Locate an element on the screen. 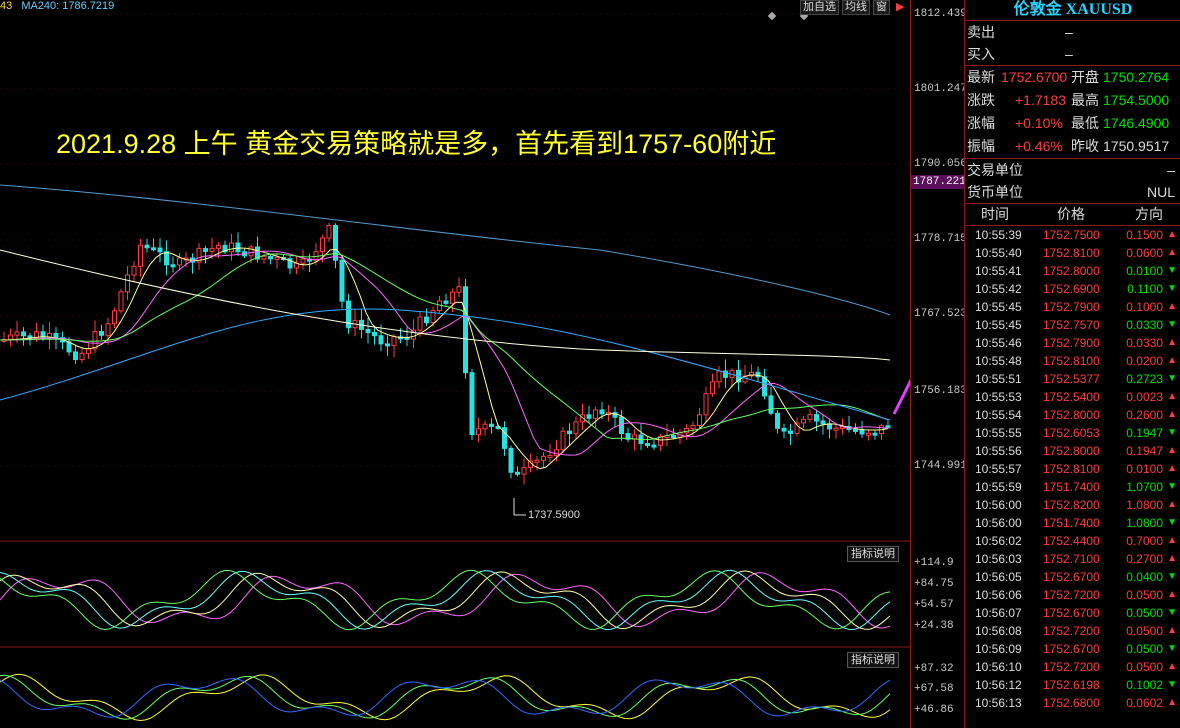 Image resolution: width=1180 pixels, height=728 pixels. tick-row: 10:55:53 1752.5400 0.0023 ▲ is located at coordinates (1072, 397).